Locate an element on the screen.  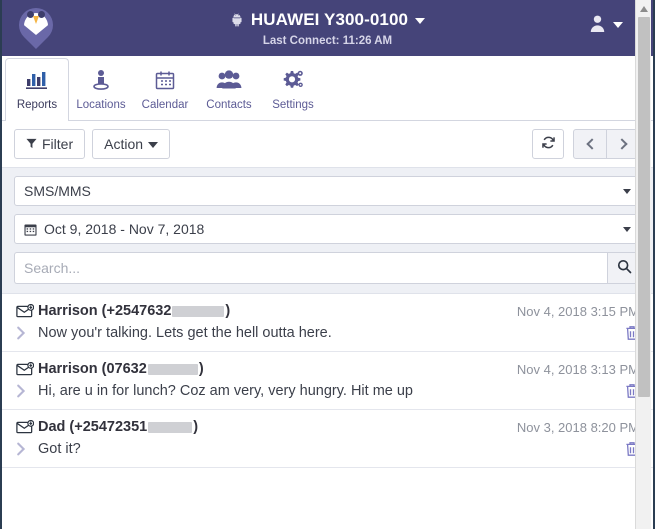
tab-calendar: Calendar is located at coordinates (165, 89).